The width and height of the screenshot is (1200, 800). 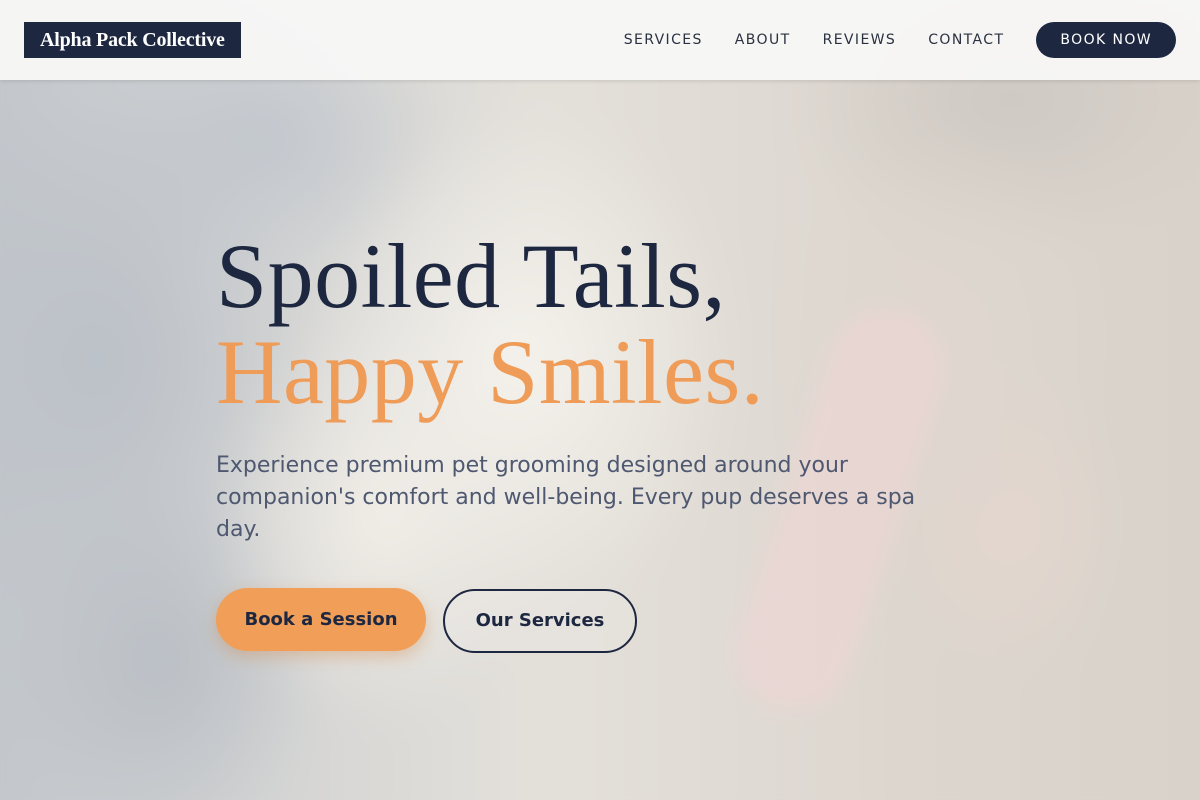 What do you see at coordinates (900, 40) in the screenshot?
I see `main-nav: SERVICES ABOUT REVIEWS CONTACT BOOK NOW` at bounding box center [900, 40].